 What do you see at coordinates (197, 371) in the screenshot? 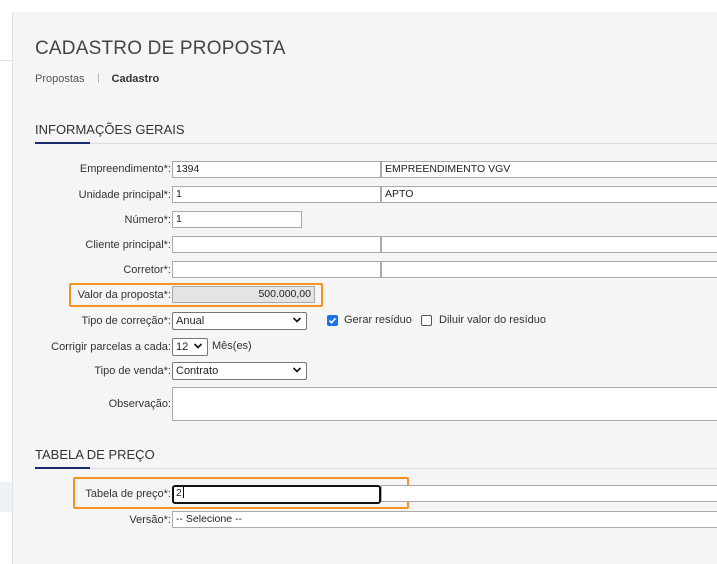
I see `tipo-venda-select-value: Contrato` at bounding box center [197, 371].